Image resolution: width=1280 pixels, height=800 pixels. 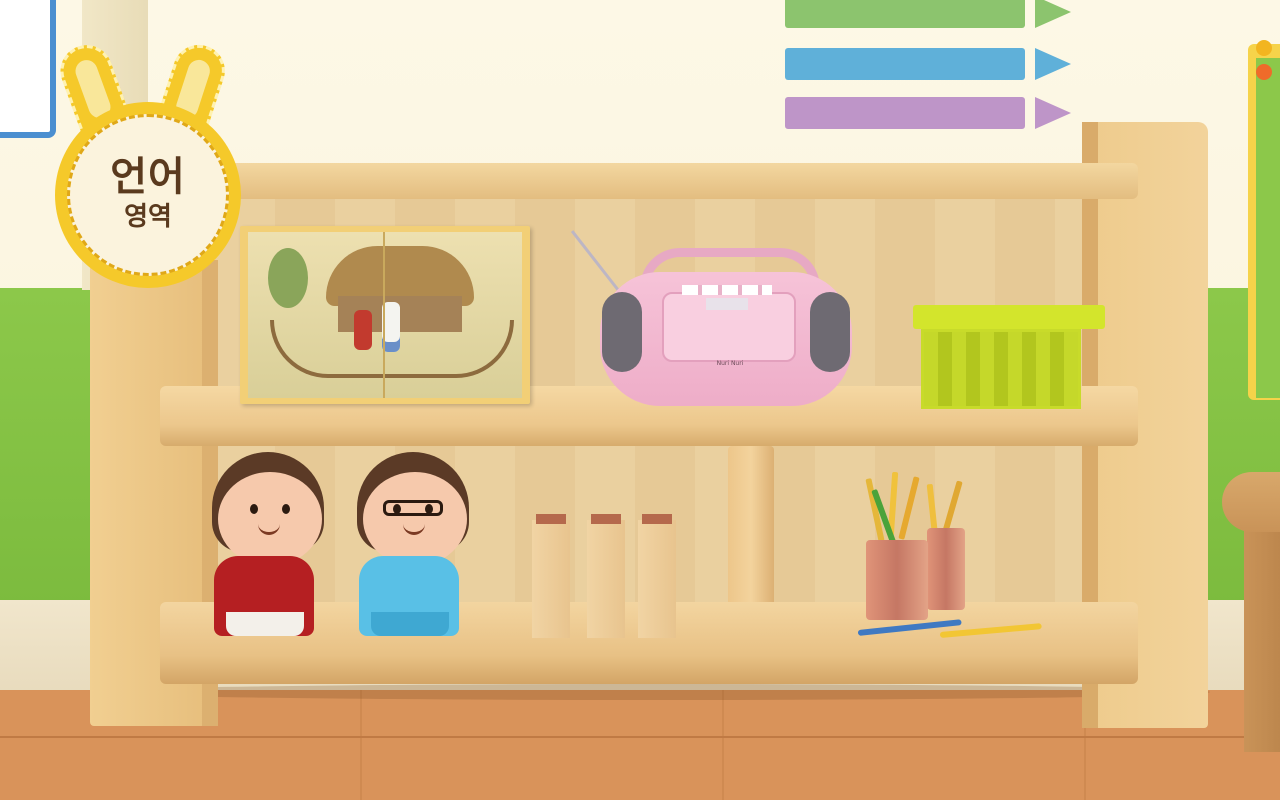 I want to click on floor-seam, so click(x=640, y=737).